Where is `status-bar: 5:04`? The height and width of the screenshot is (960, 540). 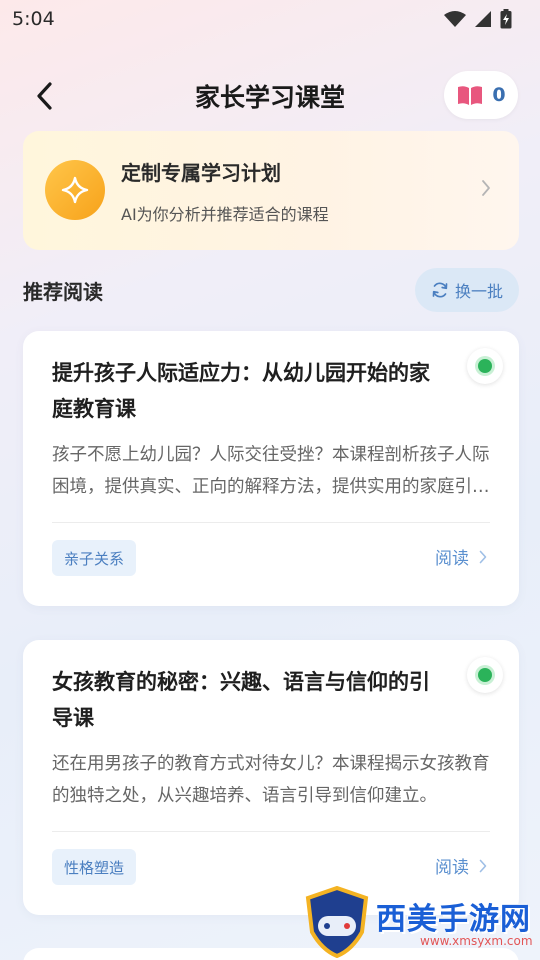
status-bar: 5:04 is located at coordinates (270, 19).